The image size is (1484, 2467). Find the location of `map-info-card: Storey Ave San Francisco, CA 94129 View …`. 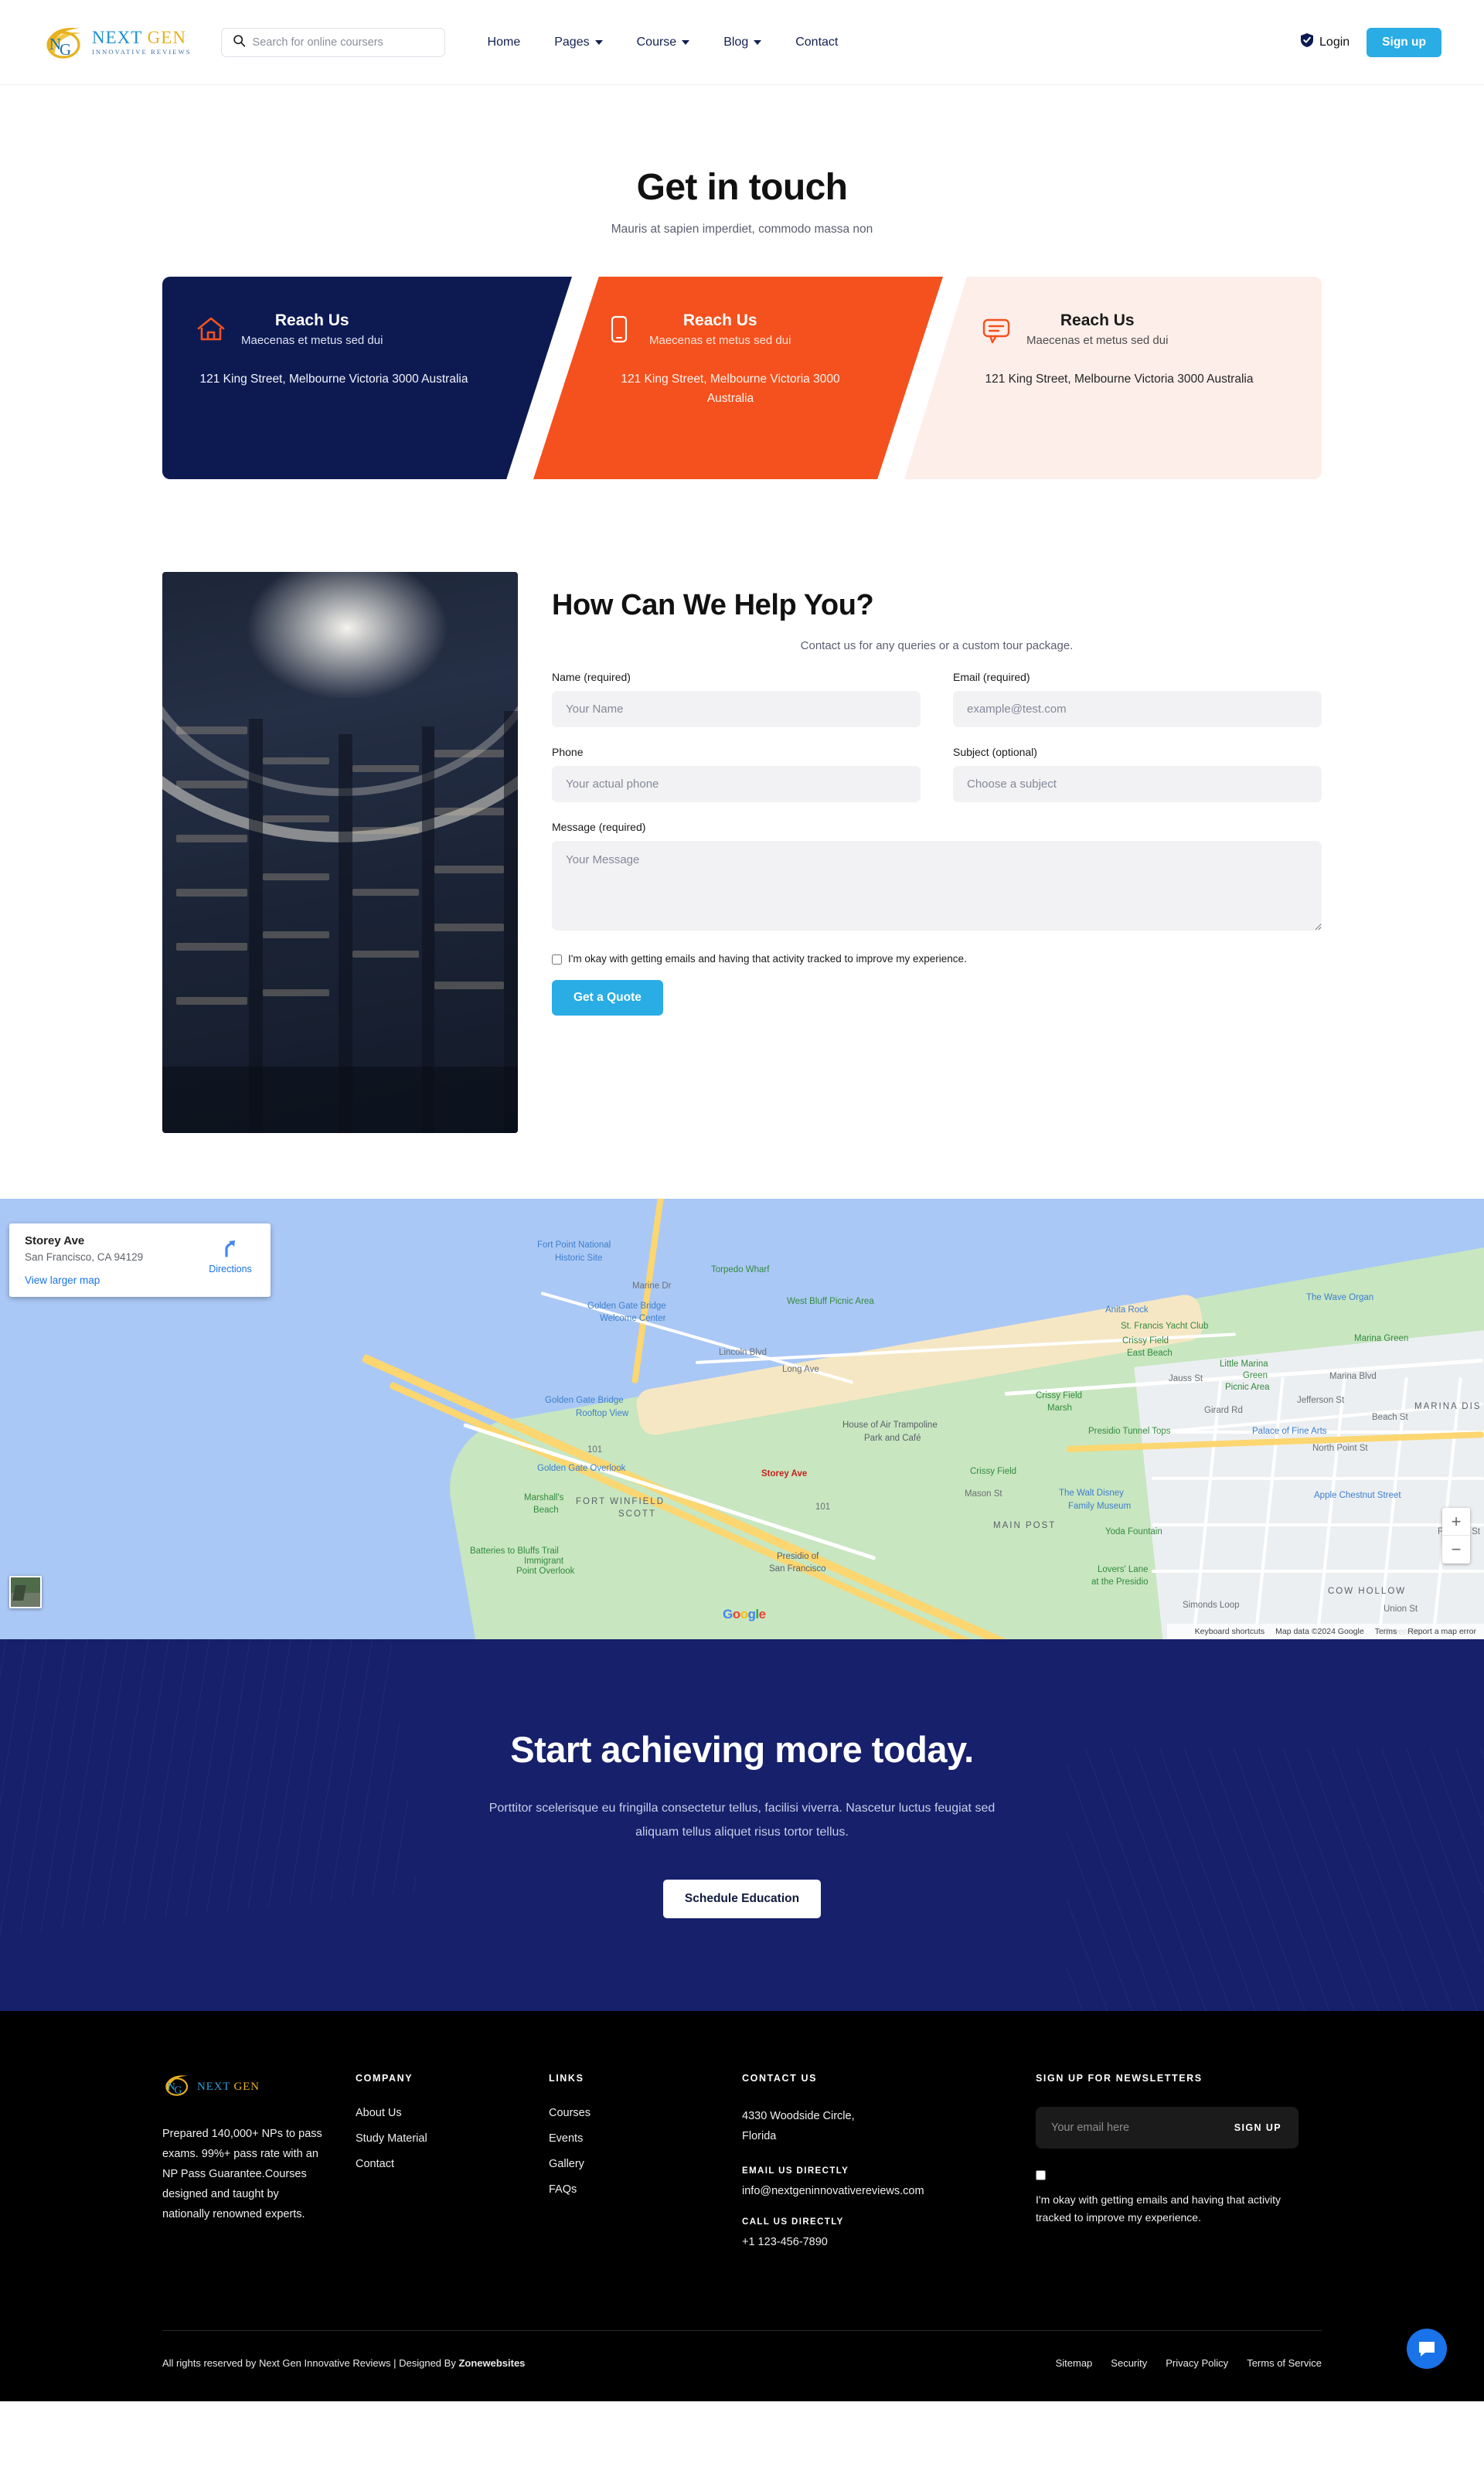

map-info-card: Storey Ave San Francisco, CA 94129 View … is located at coordinates (140, 1260).